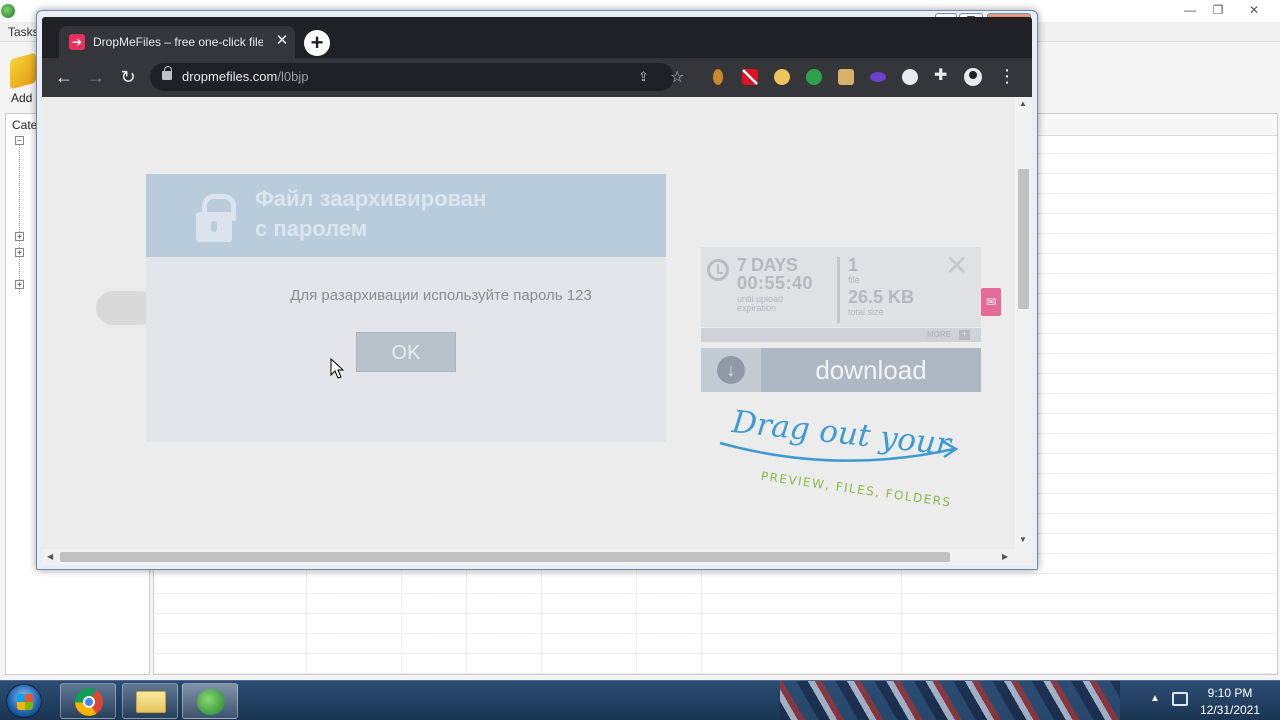  I want to click on more-bar: MORE +, so click(841, 335).